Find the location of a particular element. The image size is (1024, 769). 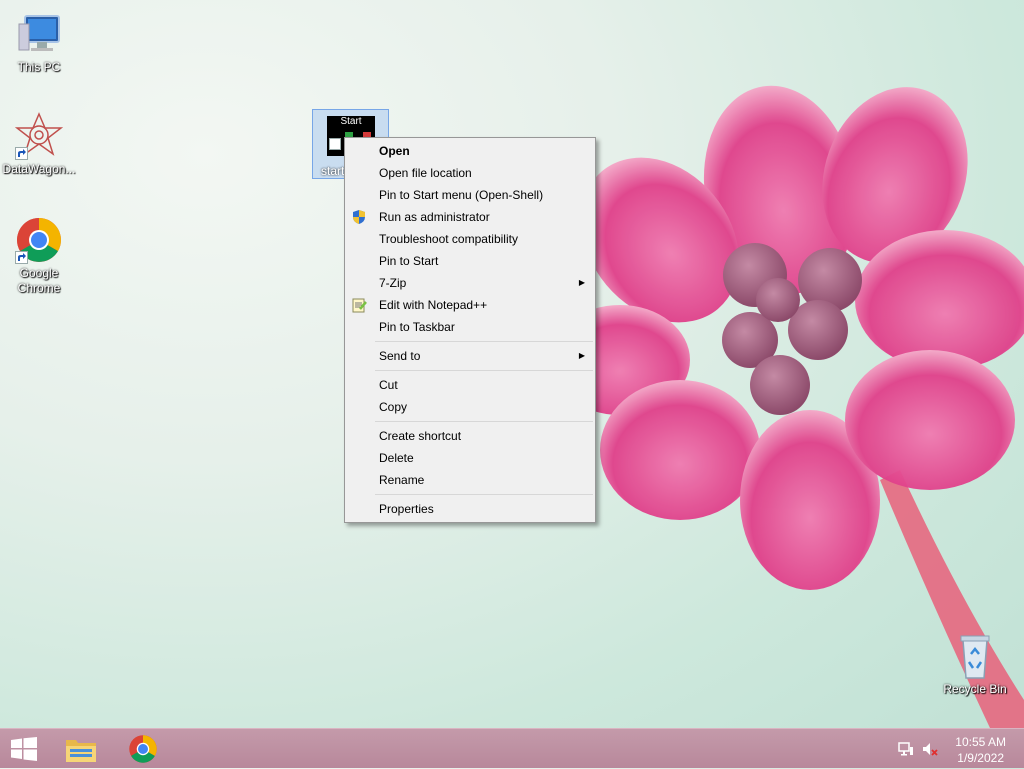

menu-item-pin-to-start: Pin to Start is located at coordinates (470, 261).